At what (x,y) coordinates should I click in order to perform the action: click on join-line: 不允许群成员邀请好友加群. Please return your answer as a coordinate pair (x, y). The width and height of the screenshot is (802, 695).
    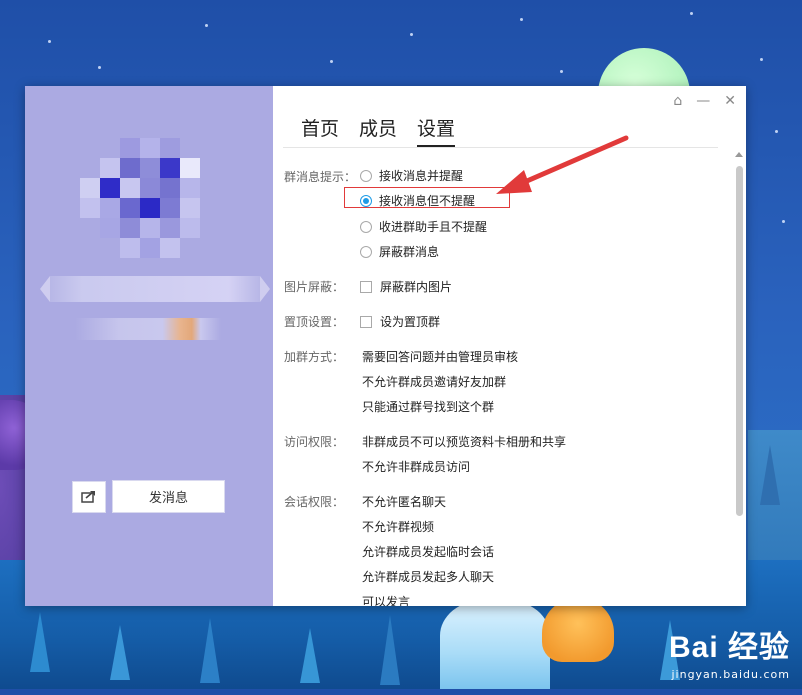
    Looking at the image, I should click on (434, 382).